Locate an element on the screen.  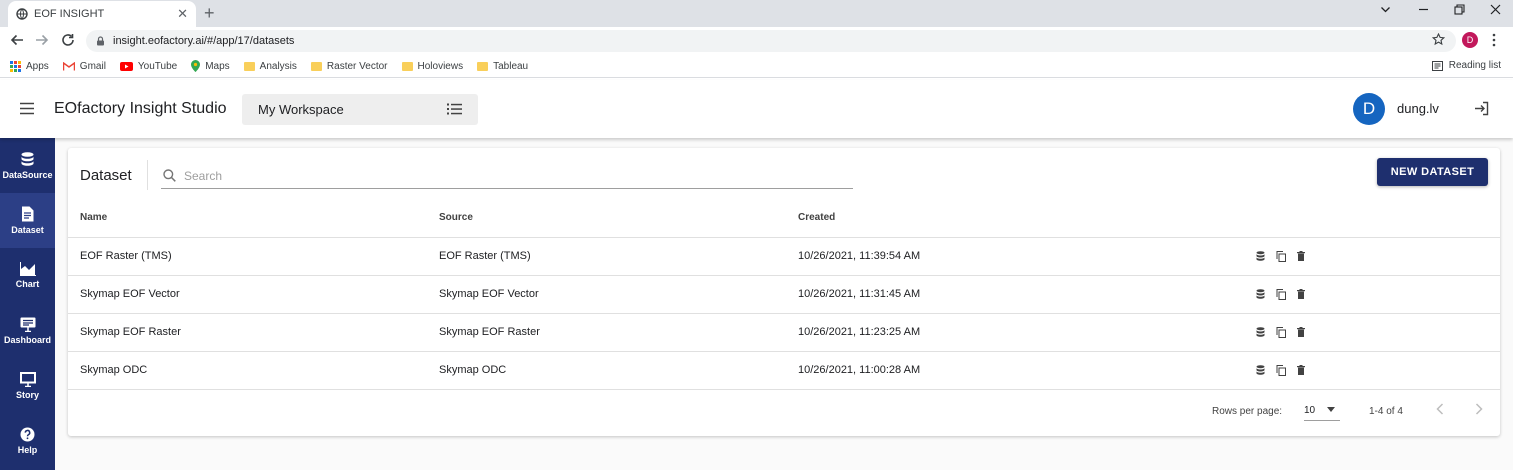
new-tab-icon: + is located at coordinates (209, 13).